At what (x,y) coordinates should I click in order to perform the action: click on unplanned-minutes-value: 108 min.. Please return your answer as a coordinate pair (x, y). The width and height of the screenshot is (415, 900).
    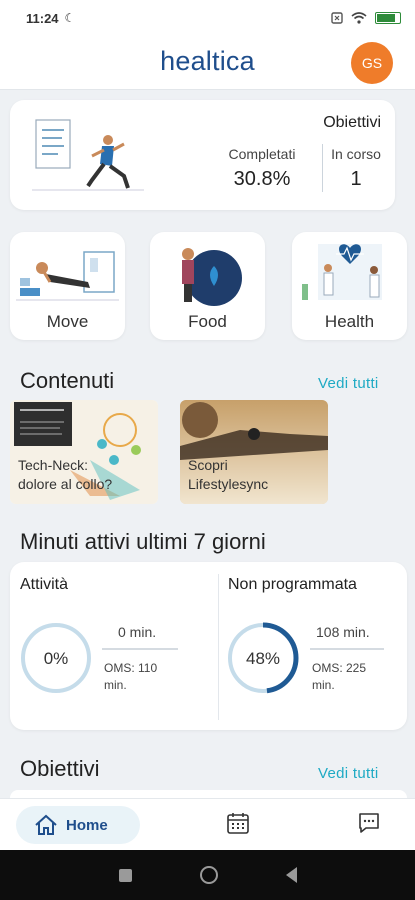
    Looking at the image, I should click on (343, 632).